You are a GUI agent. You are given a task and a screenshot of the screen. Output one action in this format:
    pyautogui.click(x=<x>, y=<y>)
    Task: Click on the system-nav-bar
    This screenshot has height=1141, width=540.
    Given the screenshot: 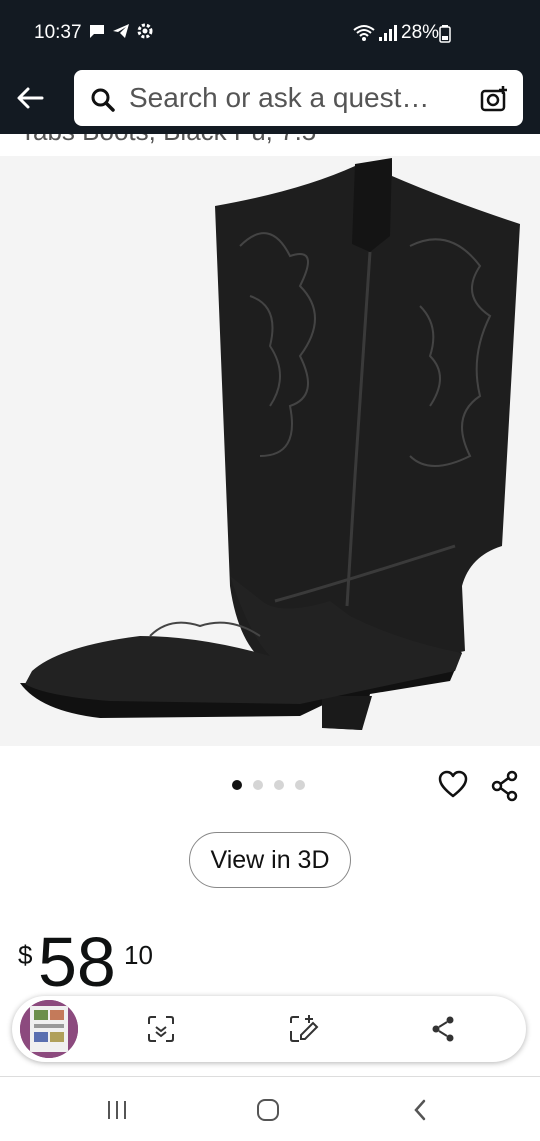 What is the action you would take?
    pyautogui.click(x=270, y=1108)
    